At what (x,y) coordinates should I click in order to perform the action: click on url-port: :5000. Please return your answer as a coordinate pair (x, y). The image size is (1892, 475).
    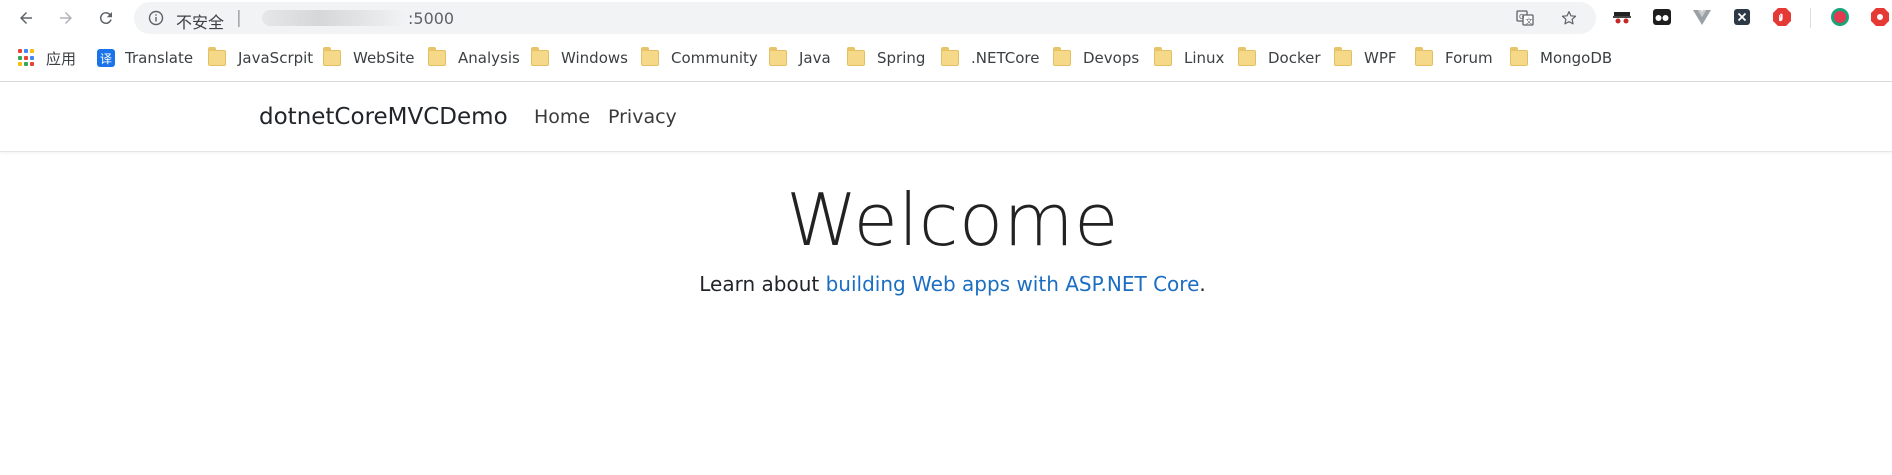
    Looking at the image, I should click on (431, 18).